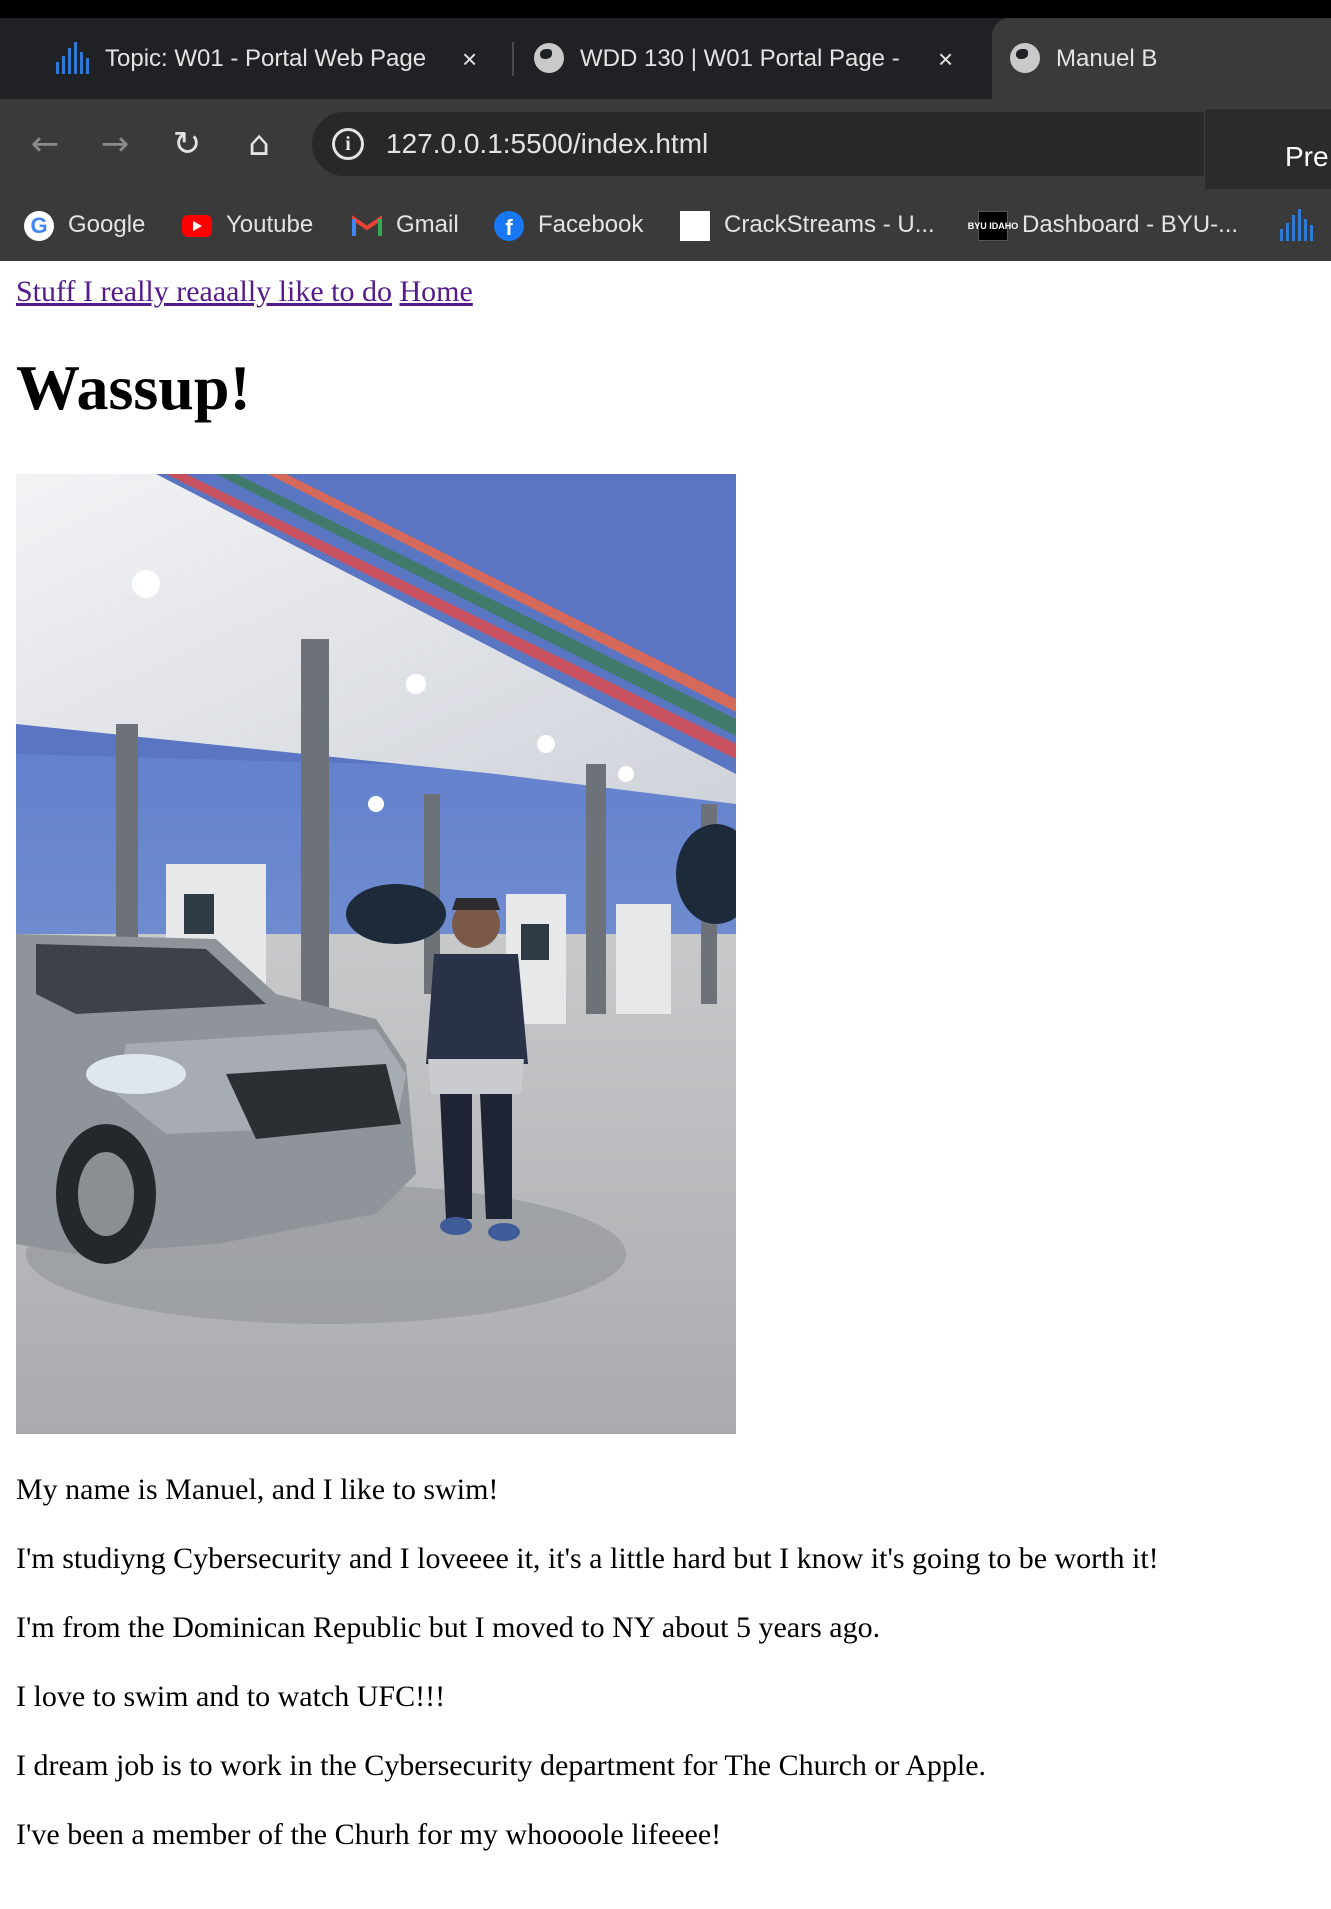 This screenshot has width=1331, height=1909. What do you see at coordinates (39, 226) in the screenshot?
I see `google-icon: G` at bounding box center [39, 226].